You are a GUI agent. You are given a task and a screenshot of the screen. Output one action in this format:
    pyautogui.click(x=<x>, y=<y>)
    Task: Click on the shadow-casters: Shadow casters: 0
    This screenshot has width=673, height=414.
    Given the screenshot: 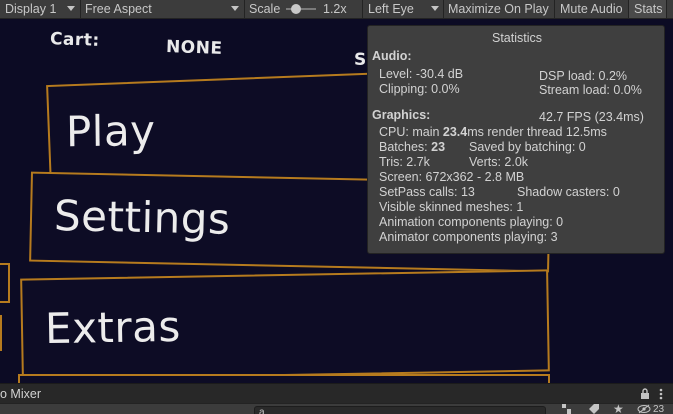 What is the action you would take?
    pyautogui.click(x=568, y=192)
    